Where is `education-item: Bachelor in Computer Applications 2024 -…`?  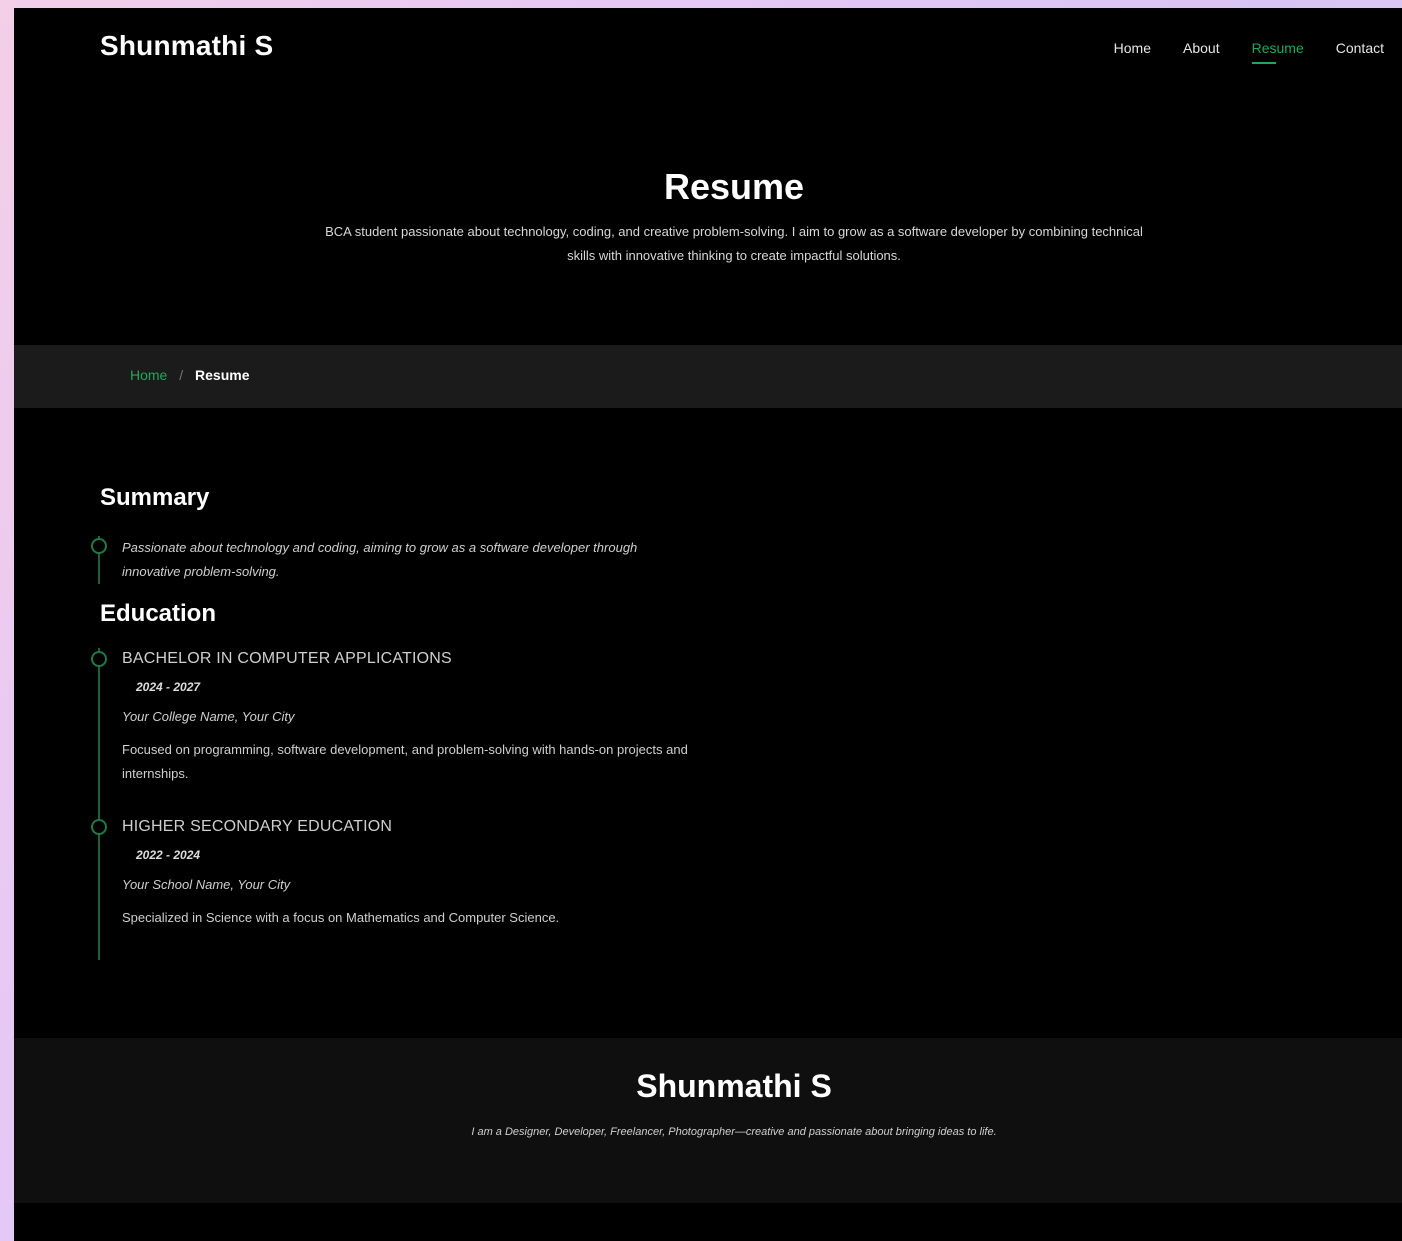
education-item: Bachelor in Computer Applications 2024 -… is located at coordinates (415, 717).